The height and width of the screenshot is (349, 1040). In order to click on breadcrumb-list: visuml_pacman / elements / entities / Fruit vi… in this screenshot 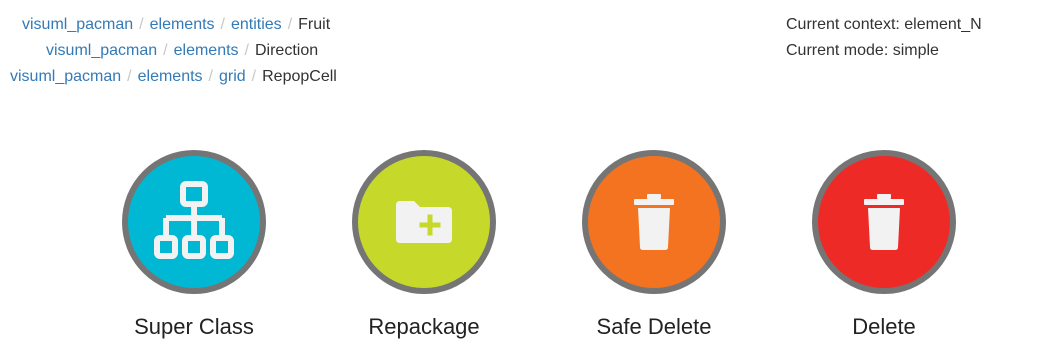, I will do `click(280, 51)`.